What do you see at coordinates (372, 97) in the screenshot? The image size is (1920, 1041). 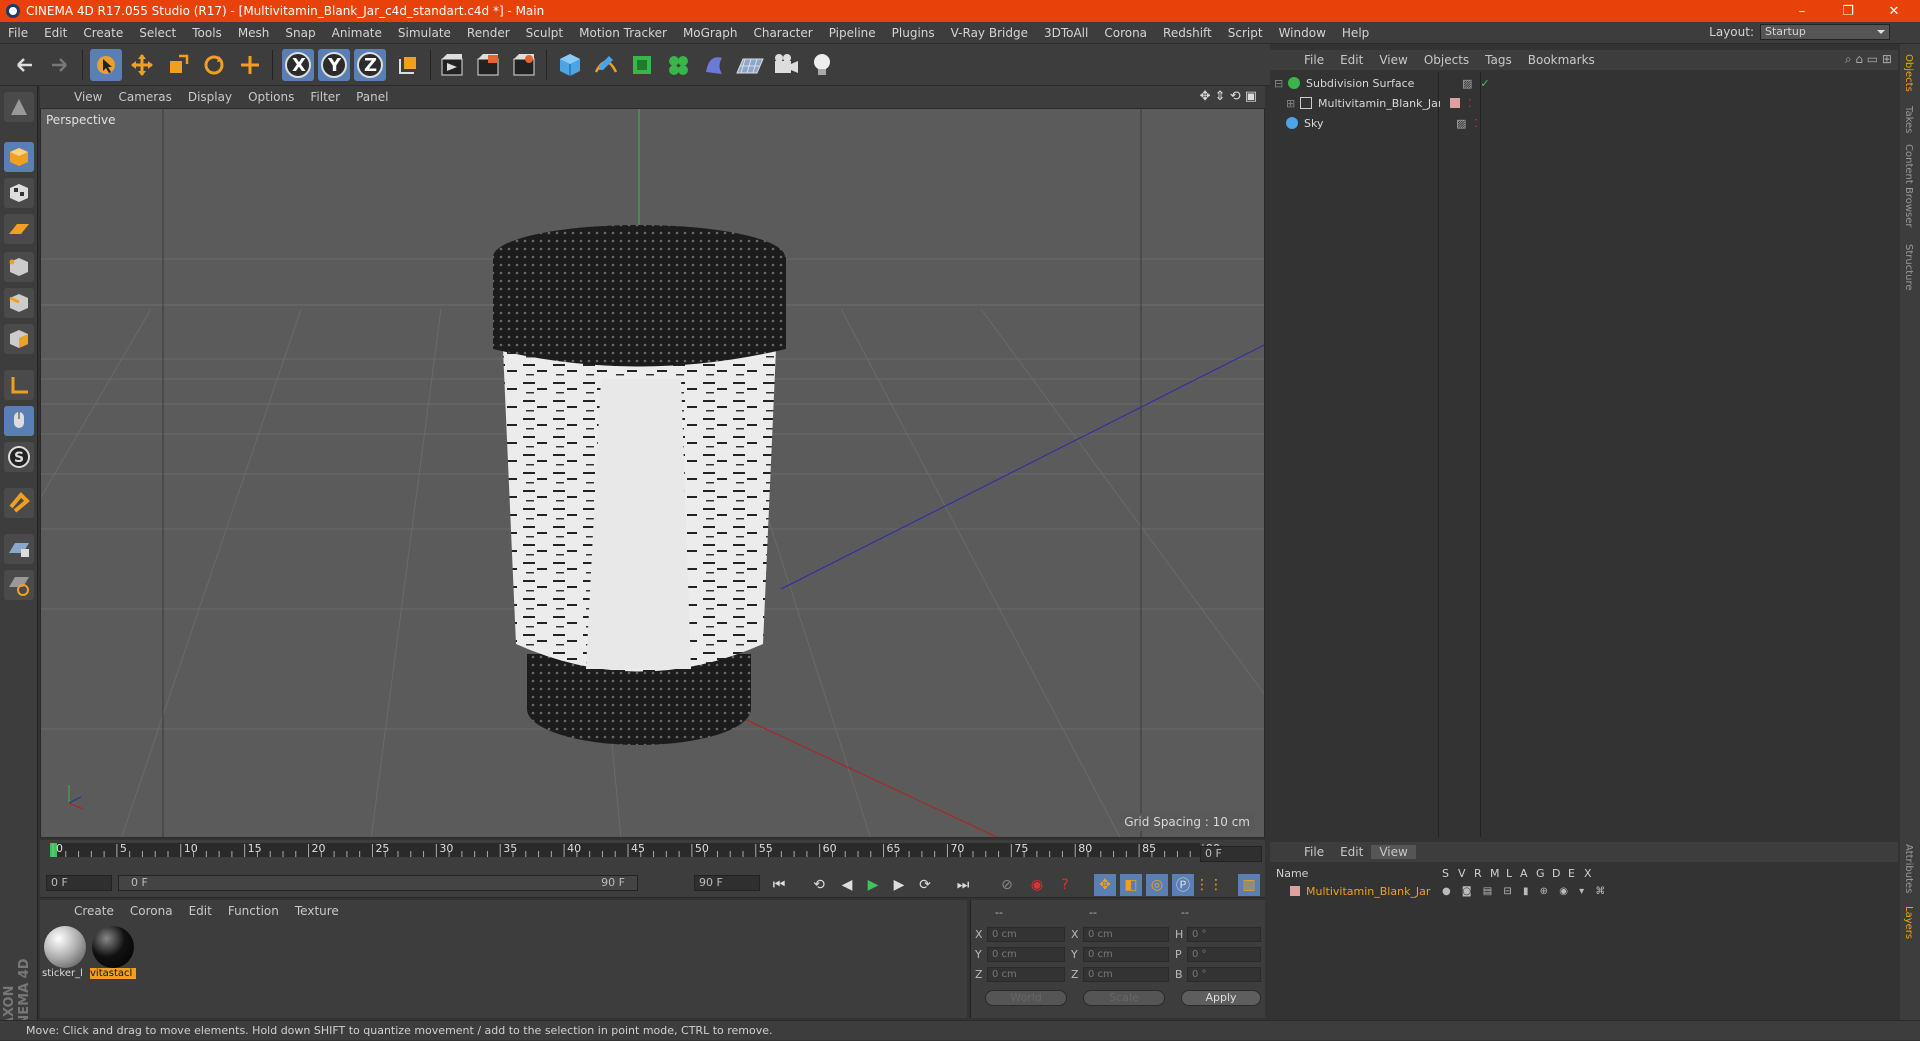 I see `viewport-menu-panel: Panel` at bounding box center [372, 97].